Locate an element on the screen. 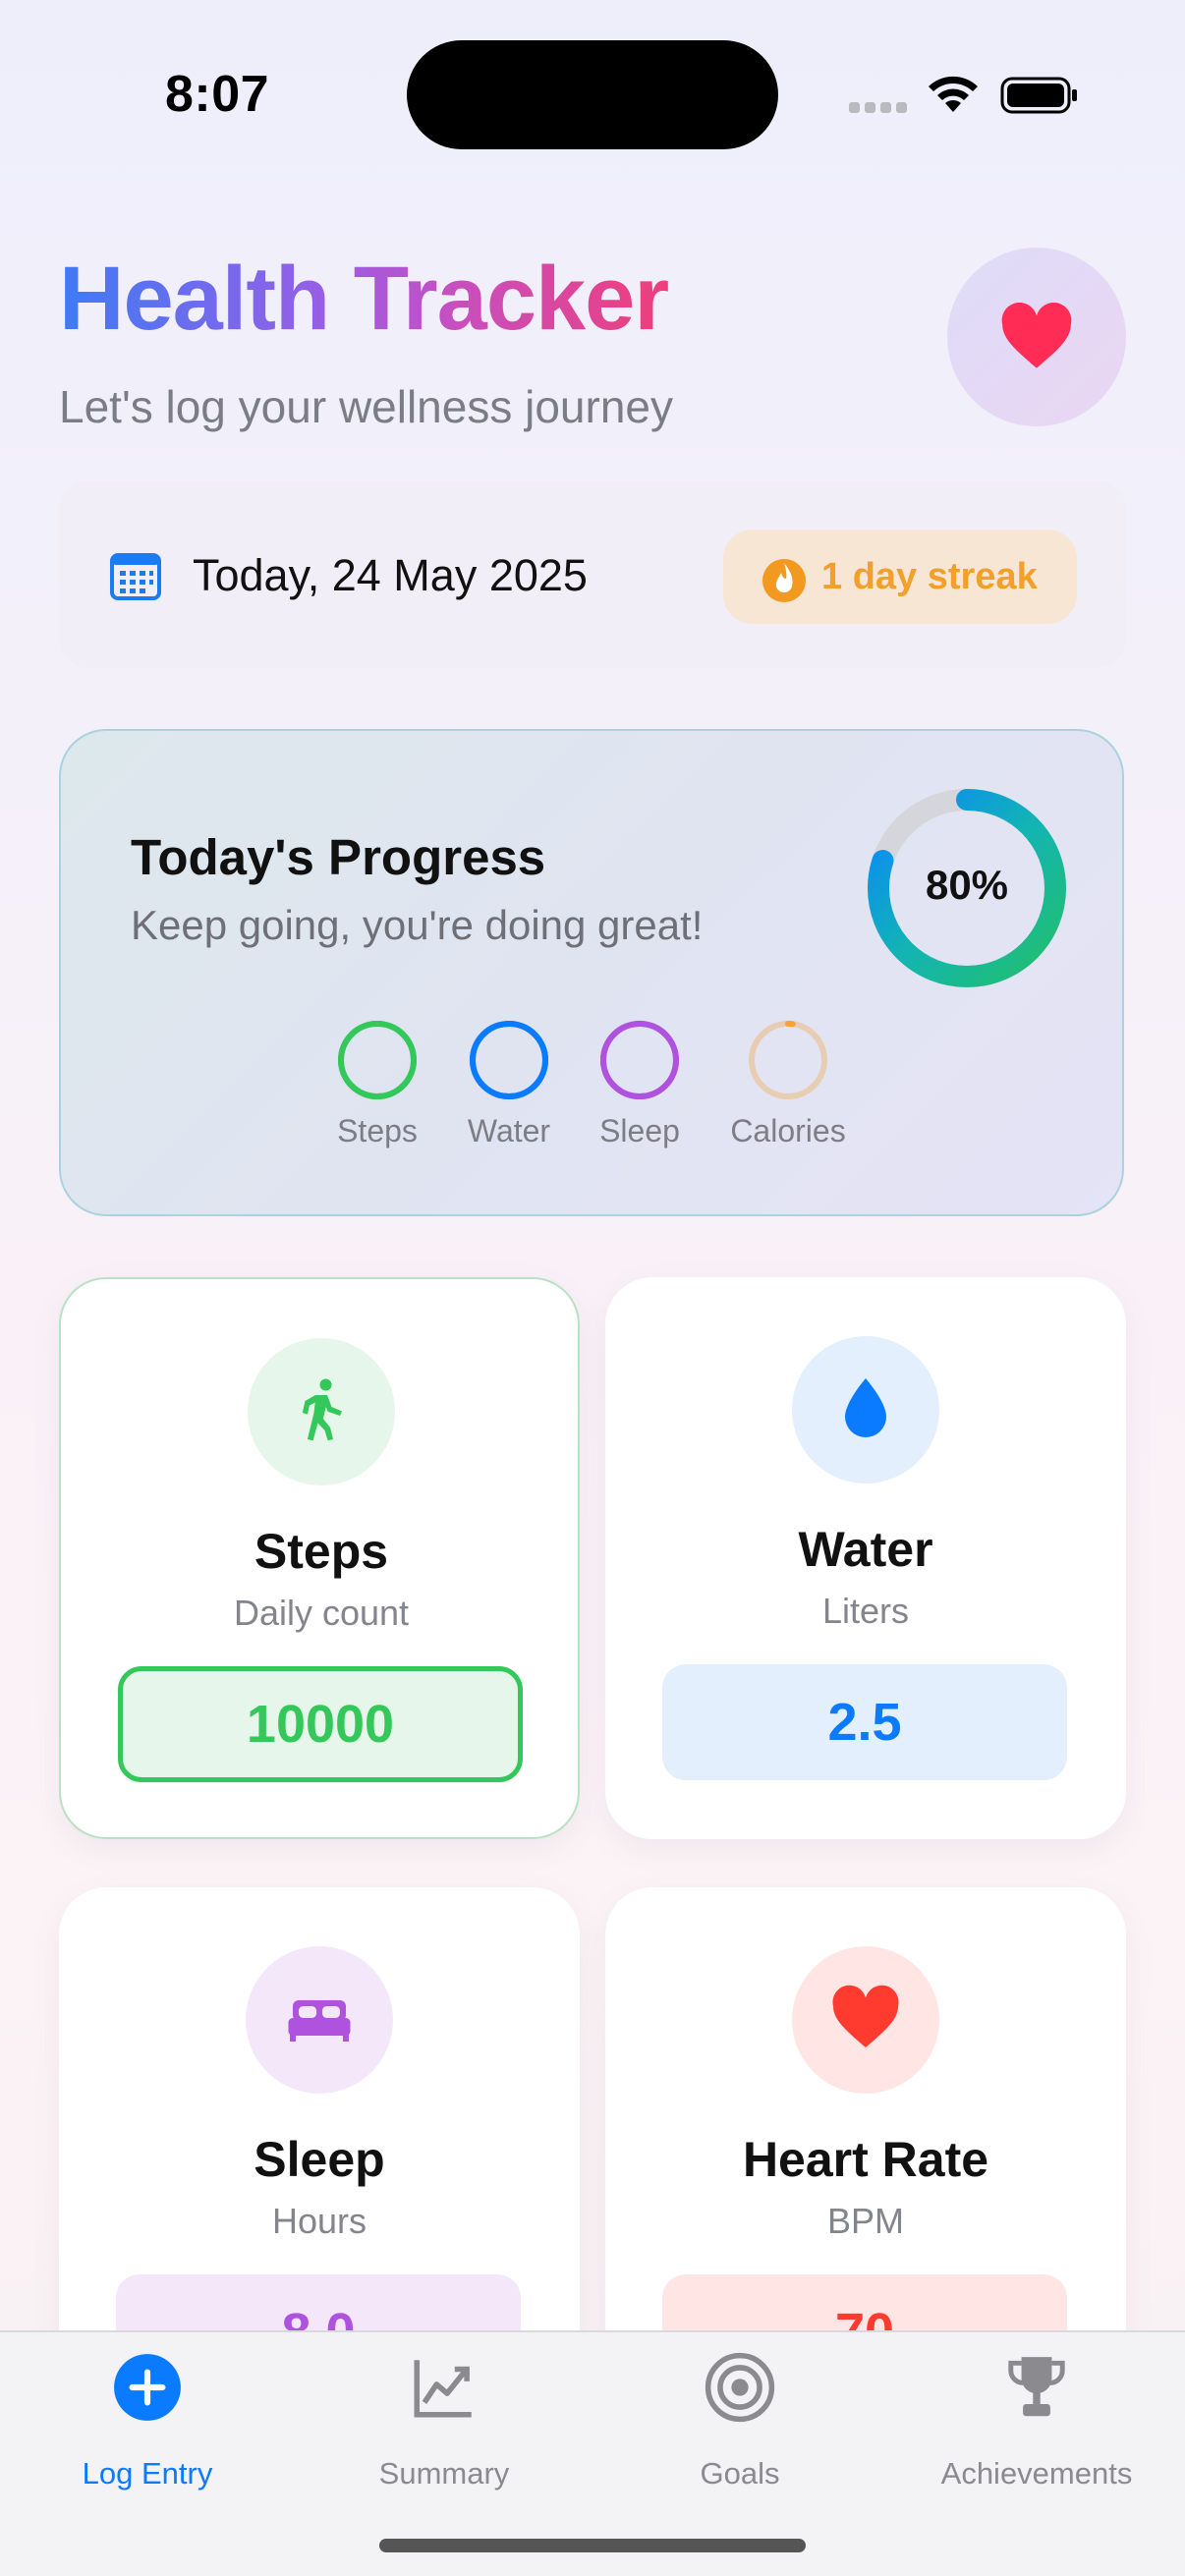  date-label: Today, 24 May 2025 is located at coordinates (391, 575).